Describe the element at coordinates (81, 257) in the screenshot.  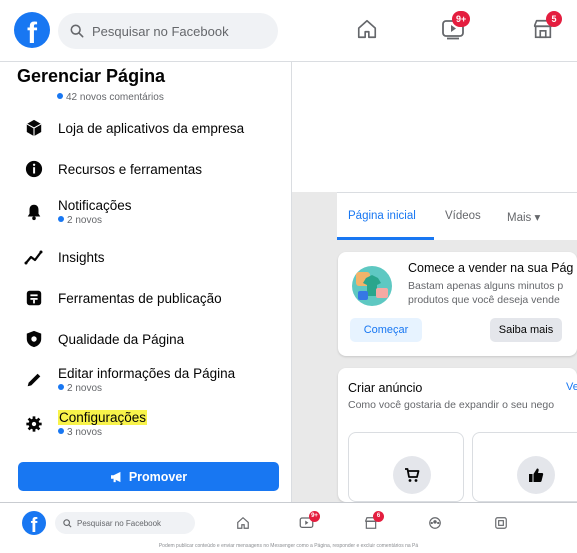
I see `menu-label: Insights` at that location.